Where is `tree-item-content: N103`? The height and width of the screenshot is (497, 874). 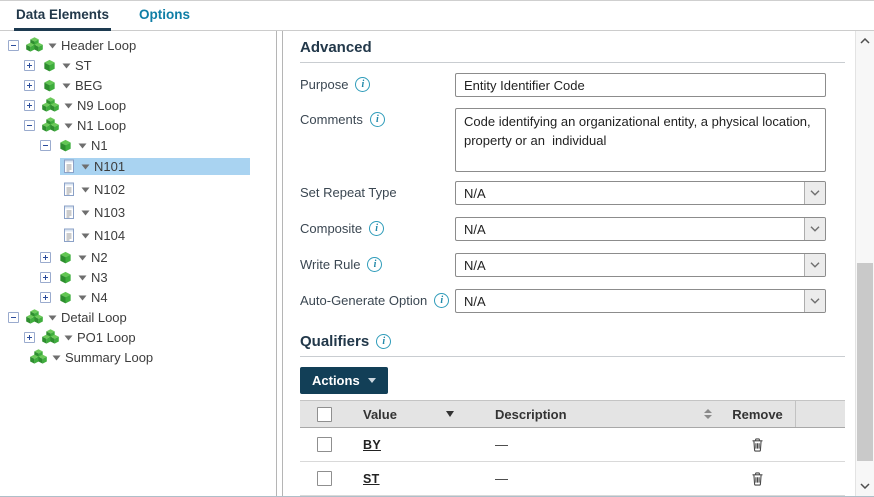
tree-item-content: N103 is located at coordinates (155, 212).